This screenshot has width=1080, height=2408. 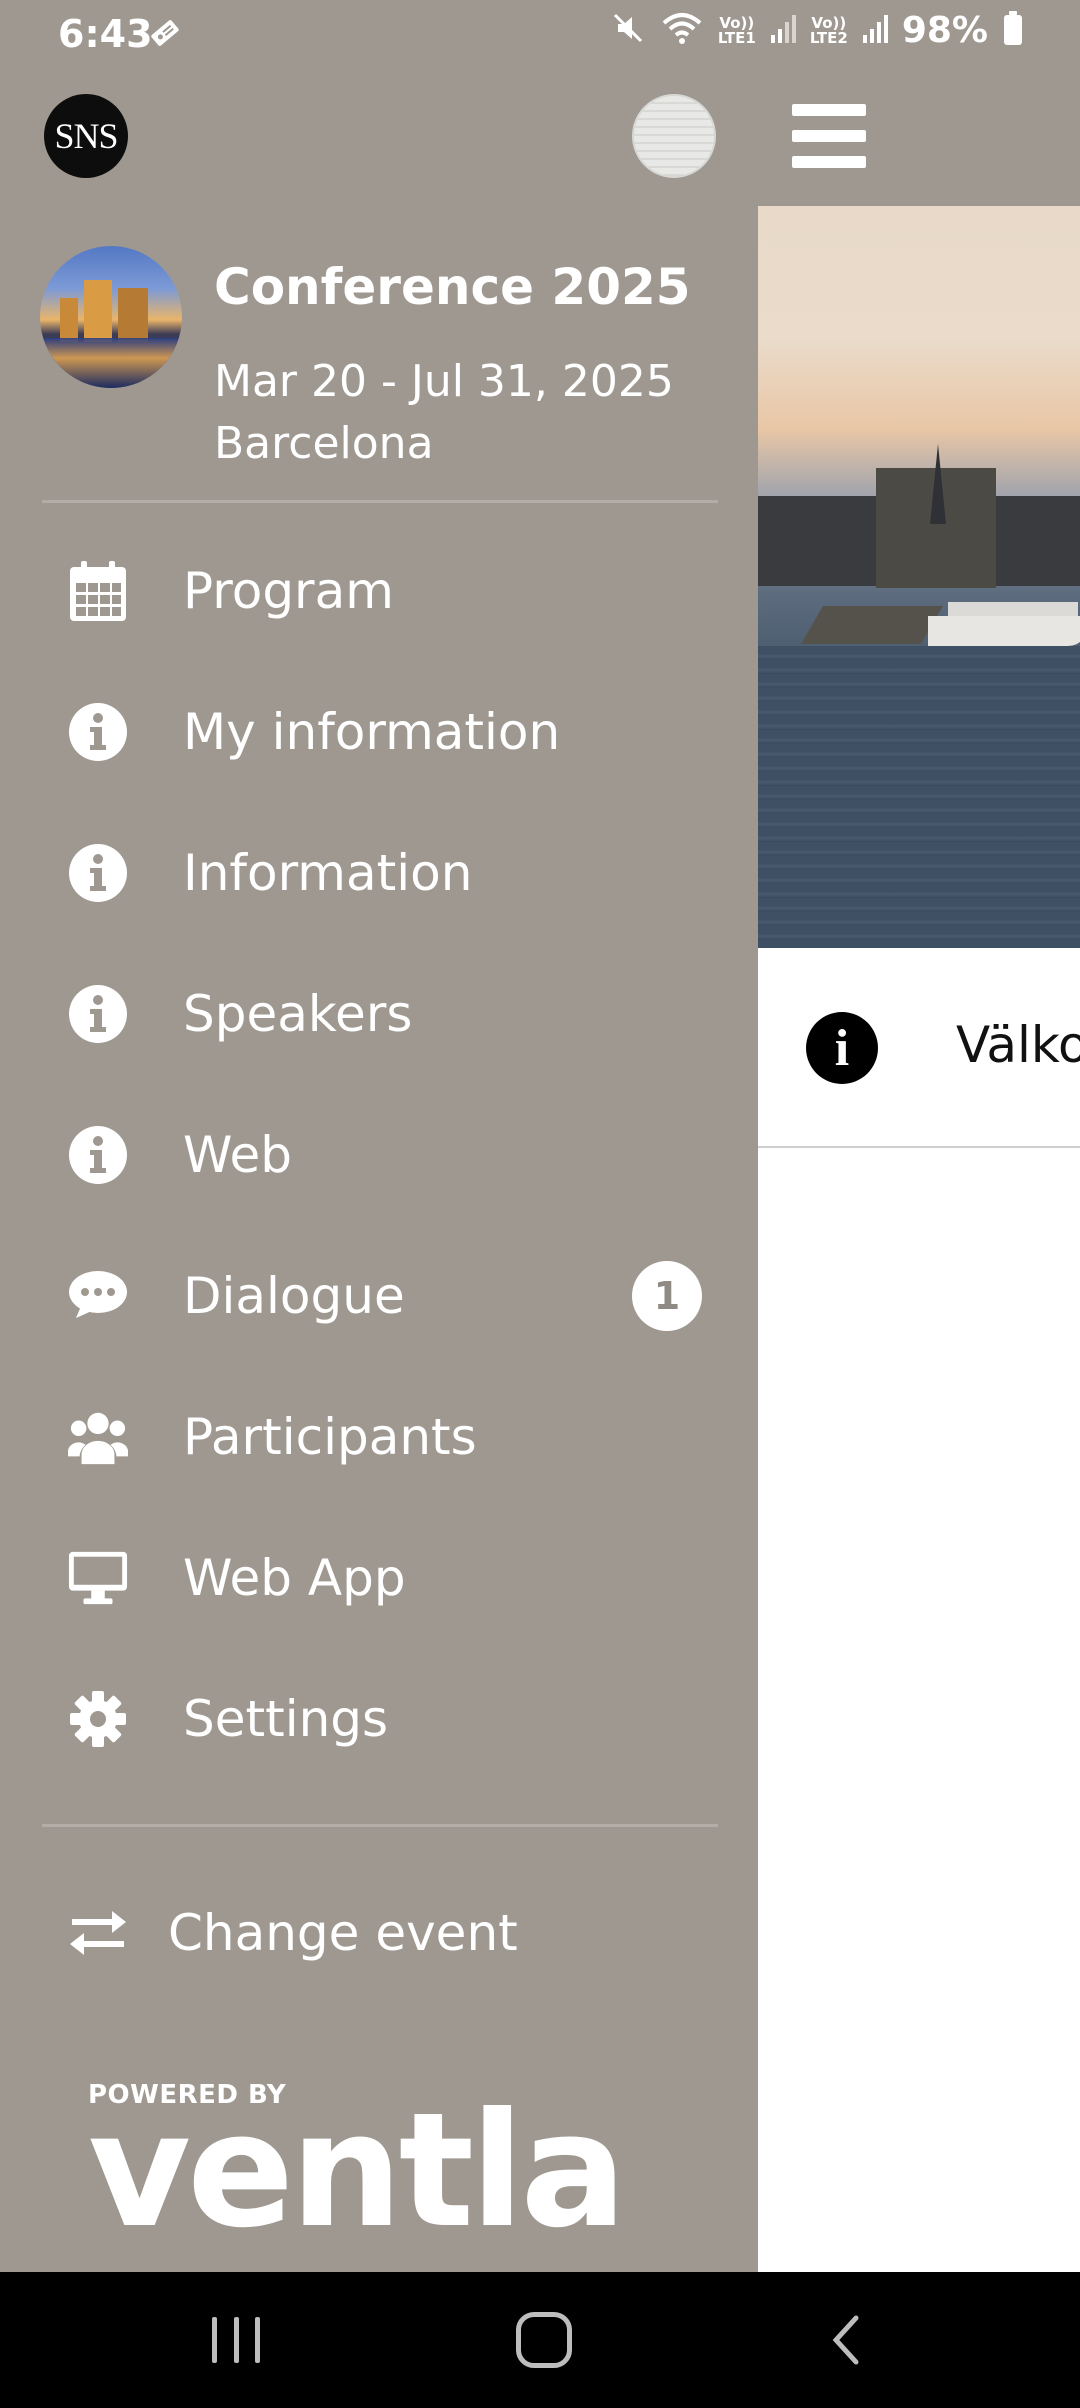 I want to click on change-event-label: Change event, so click(x=343, y=1933).